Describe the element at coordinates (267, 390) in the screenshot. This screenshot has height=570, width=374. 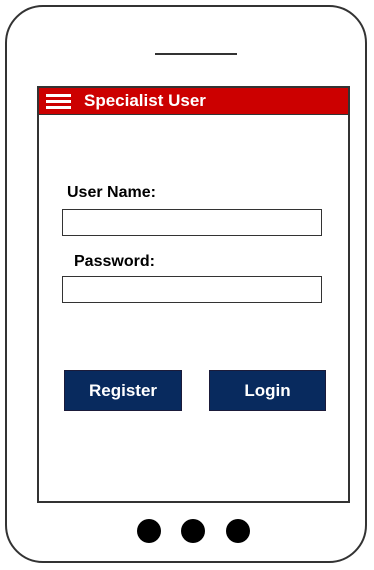
I see `login-button: Login` at that location.